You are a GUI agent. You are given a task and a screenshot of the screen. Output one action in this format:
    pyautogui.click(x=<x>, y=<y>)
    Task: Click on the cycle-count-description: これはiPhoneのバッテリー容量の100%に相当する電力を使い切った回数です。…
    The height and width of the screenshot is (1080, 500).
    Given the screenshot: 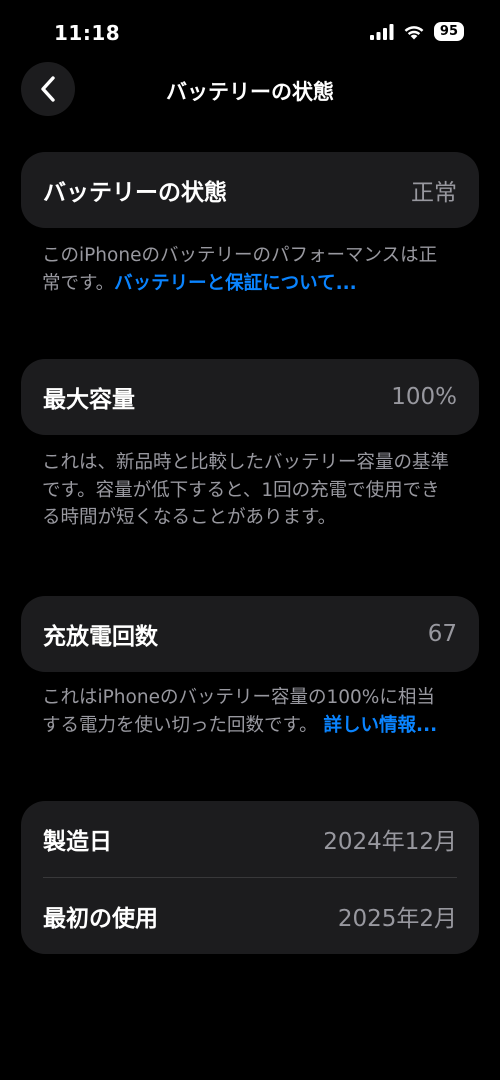 What is the action you would take?
    pyautogui.click(x=247, y=711)
    